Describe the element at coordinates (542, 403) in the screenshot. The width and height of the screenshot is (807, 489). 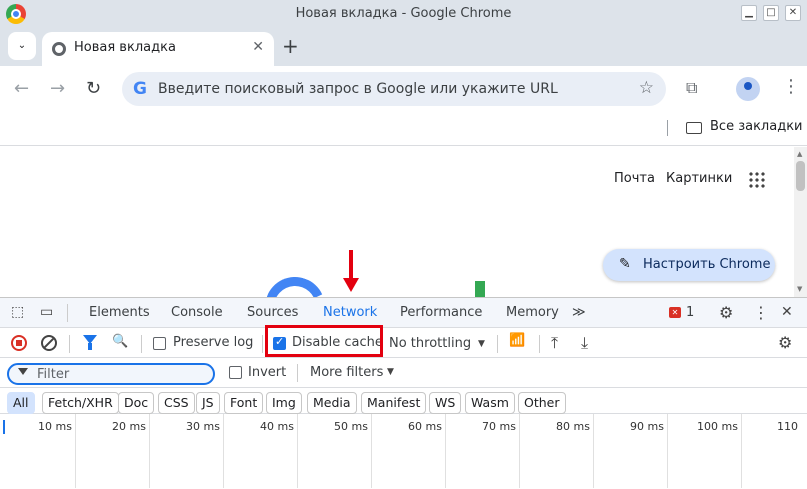
I see `chip-other: Other` at that location.